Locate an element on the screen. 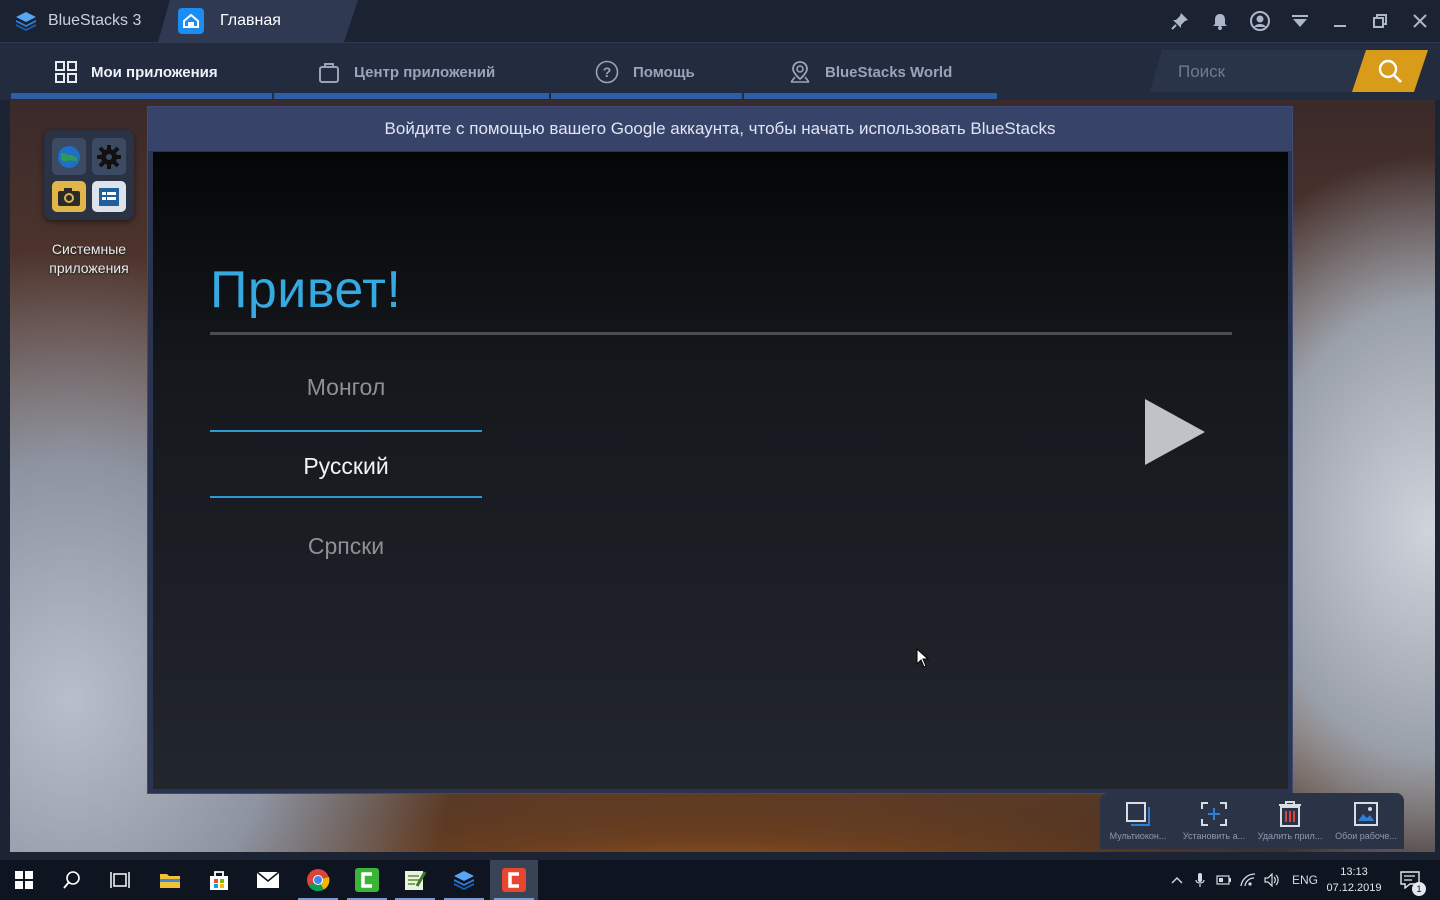 The image size is (1440, 900). settings-icon is located at coordinates (109, 156).